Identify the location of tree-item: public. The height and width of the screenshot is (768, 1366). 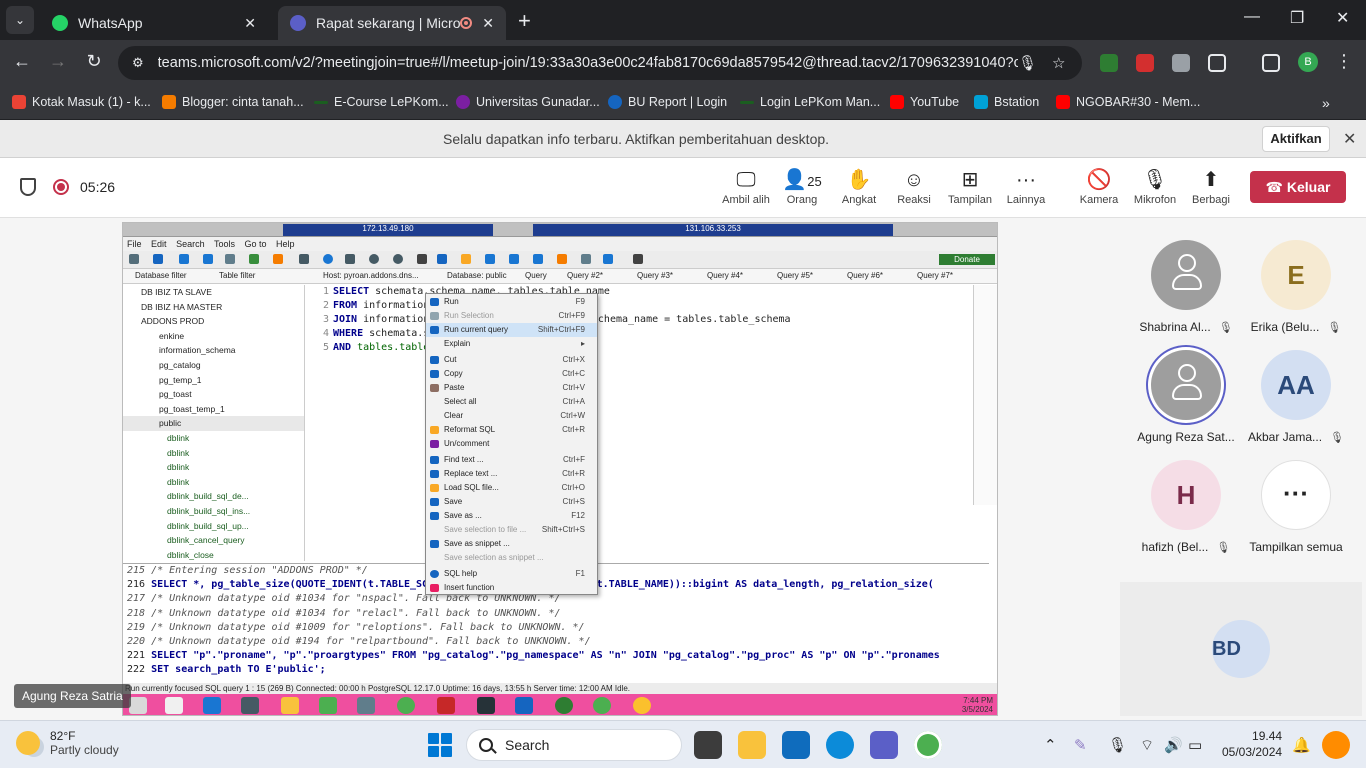
(213, 423).